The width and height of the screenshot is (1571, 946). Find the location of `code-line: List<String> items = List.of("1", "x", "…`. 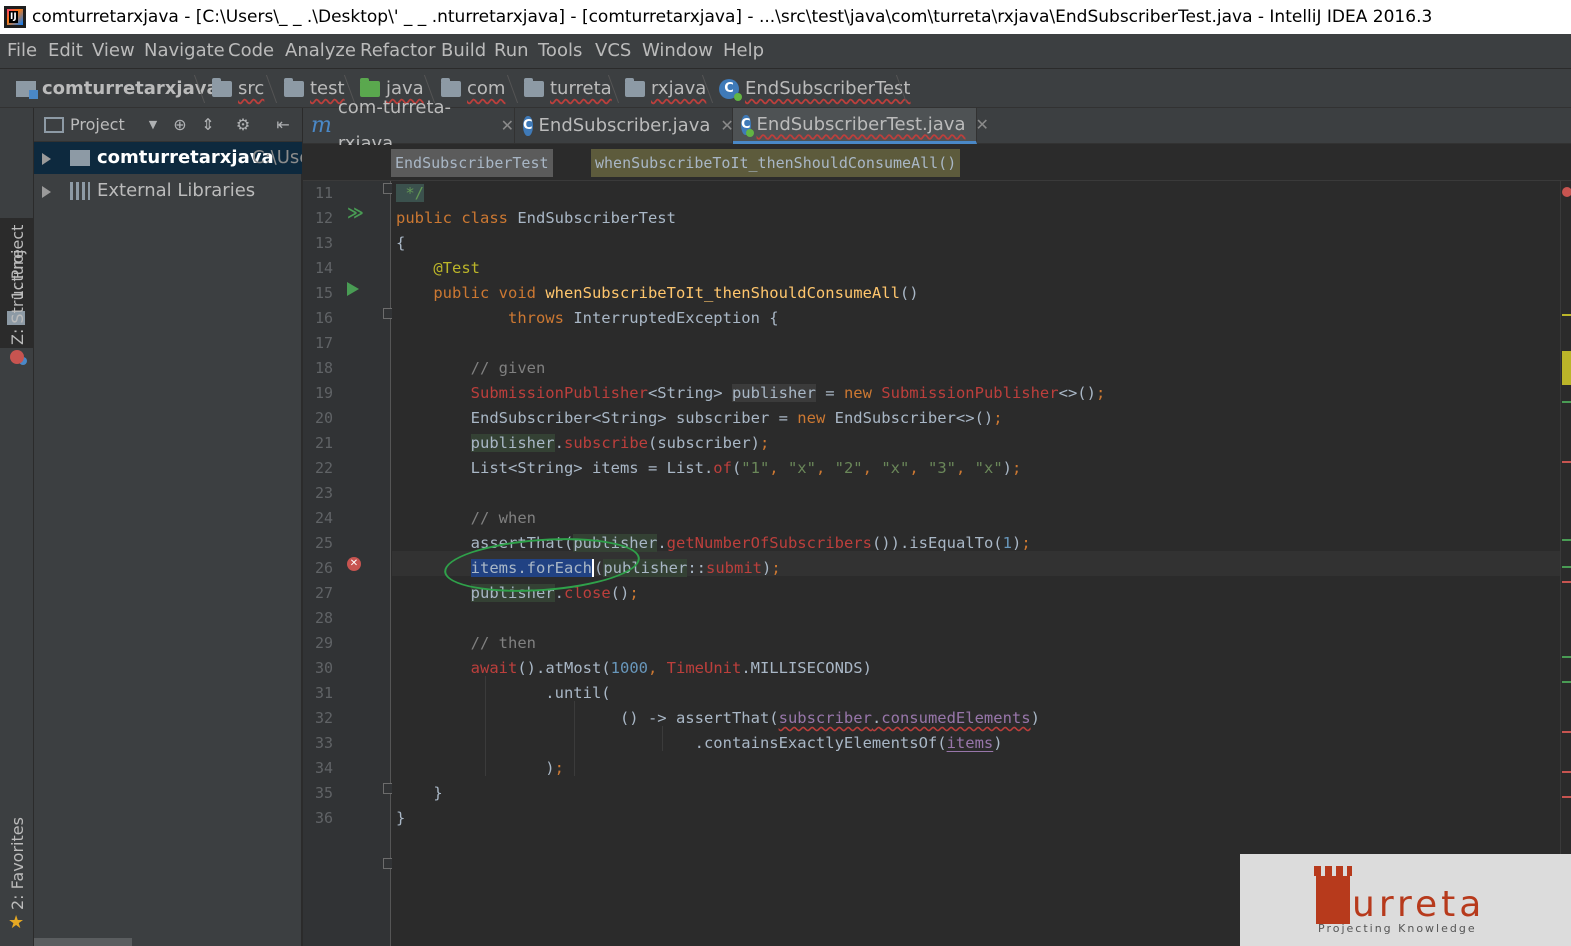

code-line: List<String> items = List.of("1", "x", "… is located at coordinates (709, 468).